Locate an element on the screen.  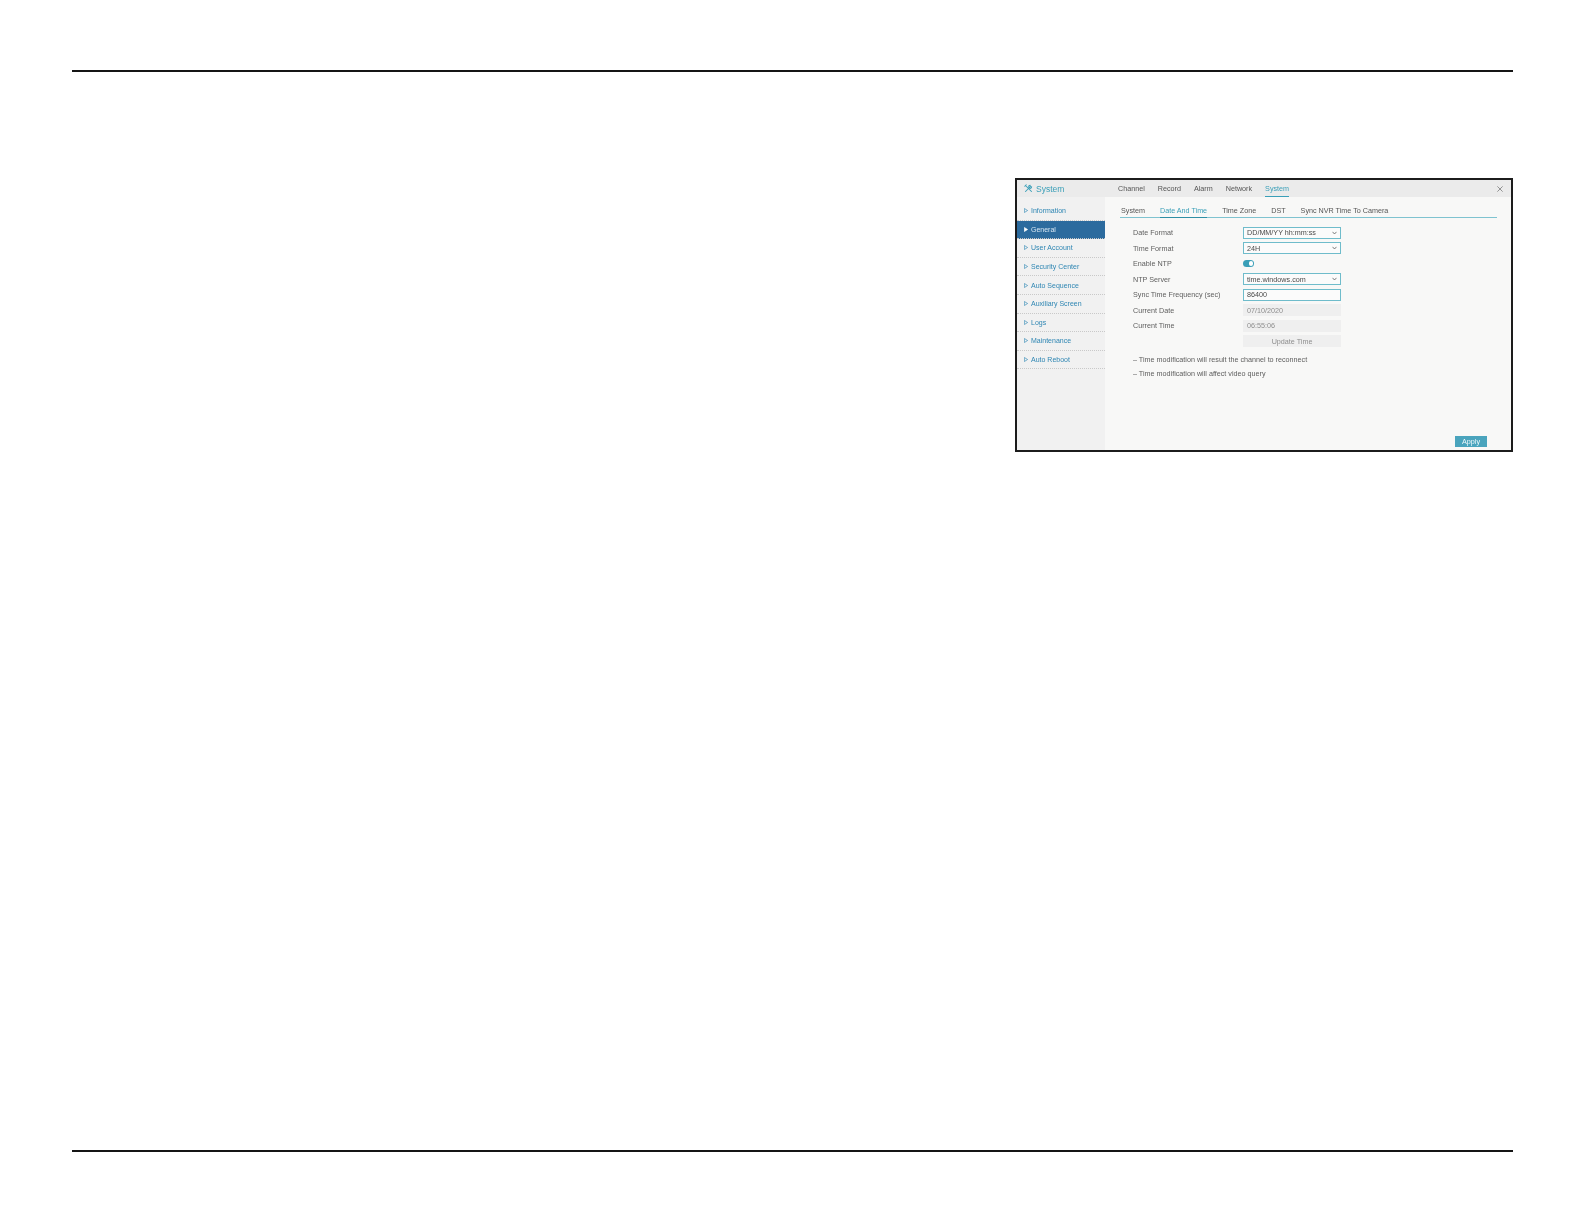
close-icon is located at coordinates (1500, 188).